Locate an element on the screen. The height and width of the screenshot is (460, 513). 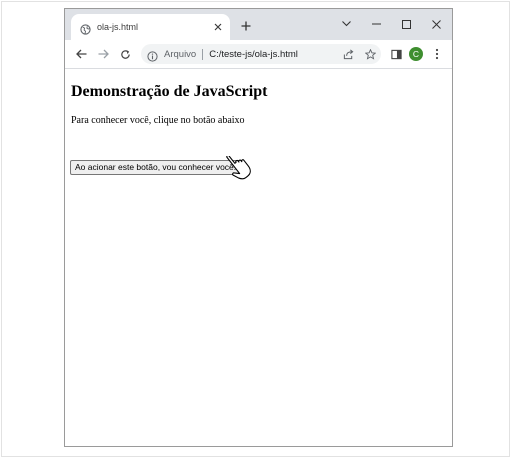
address-bar: Arquivo C:/teste-js/ola-js.html is located at coordinates (261, 54).